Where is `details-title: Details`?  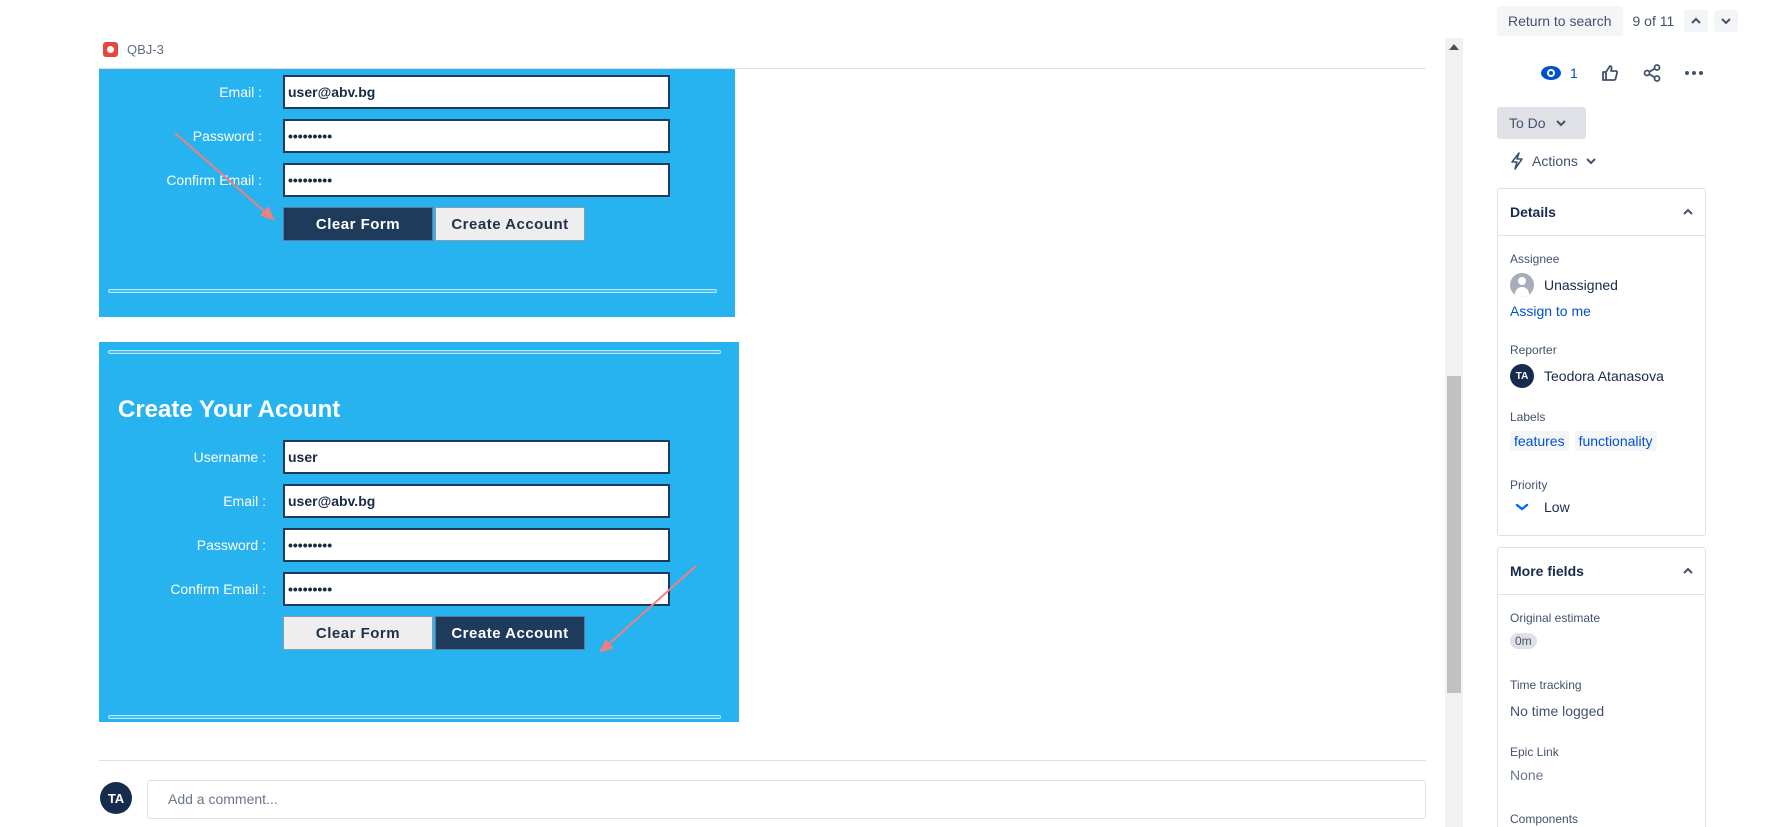 details-title: Details is located at coordinates (1533, 212).